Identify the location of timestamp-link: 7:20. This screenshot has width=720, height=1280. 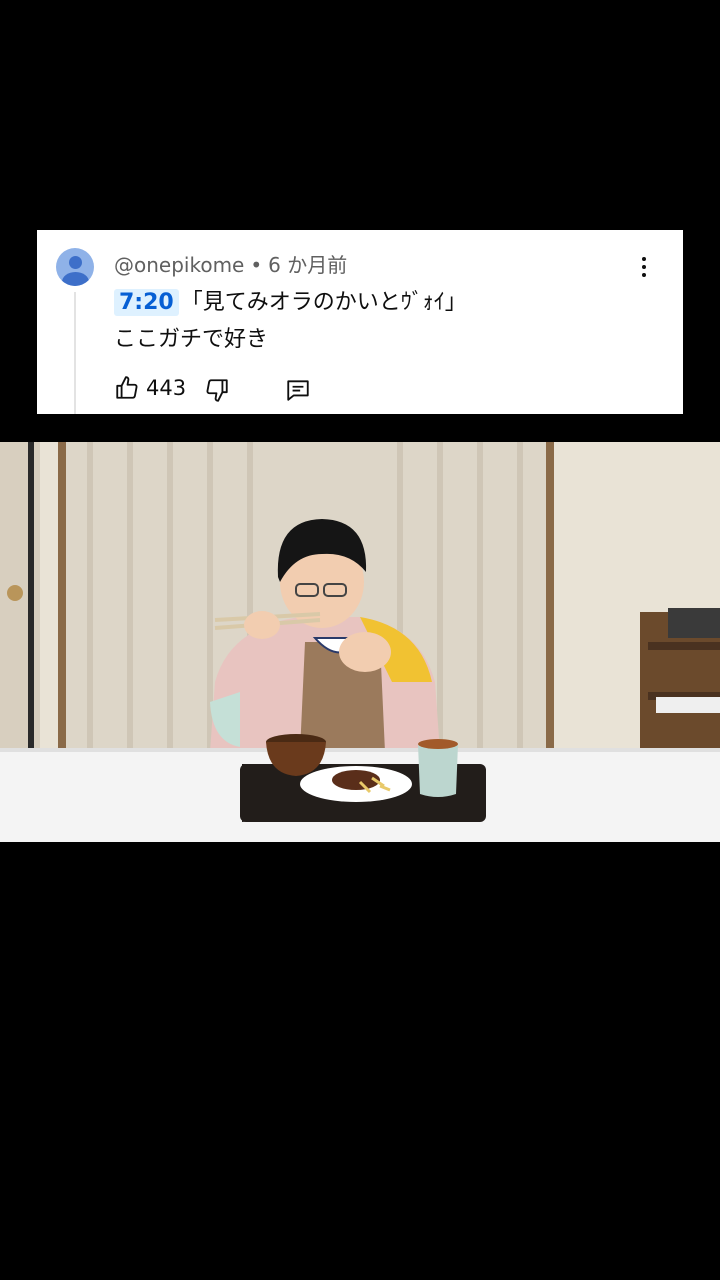
(146, 302).